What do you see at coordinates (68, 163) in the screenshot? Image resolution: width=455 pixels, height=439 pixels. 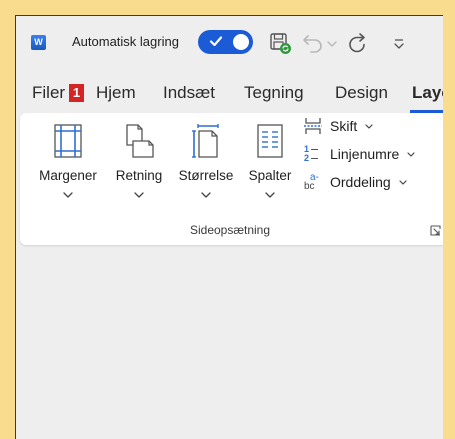 I see `margins-button: Margener` at bounding box center [68, 163].